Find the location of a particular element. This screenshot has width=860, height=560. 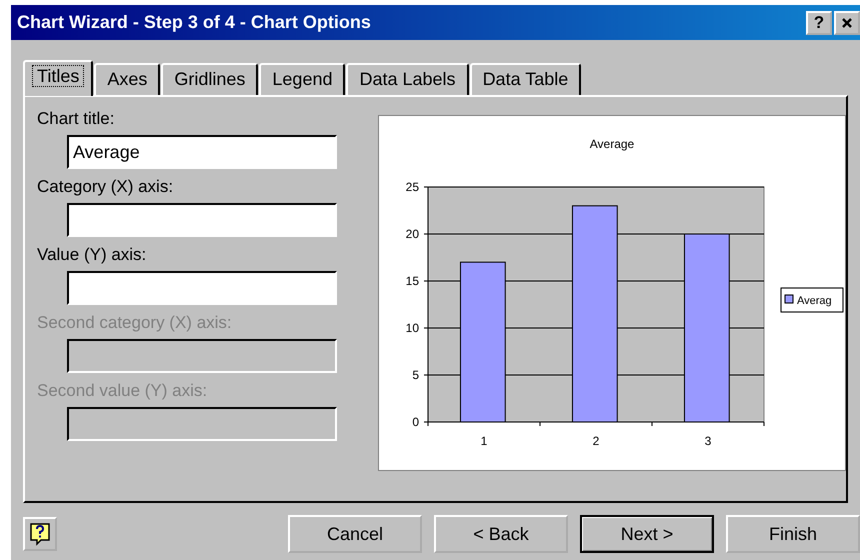

y-tick-label: 20 is located at coordinates (412, 234).